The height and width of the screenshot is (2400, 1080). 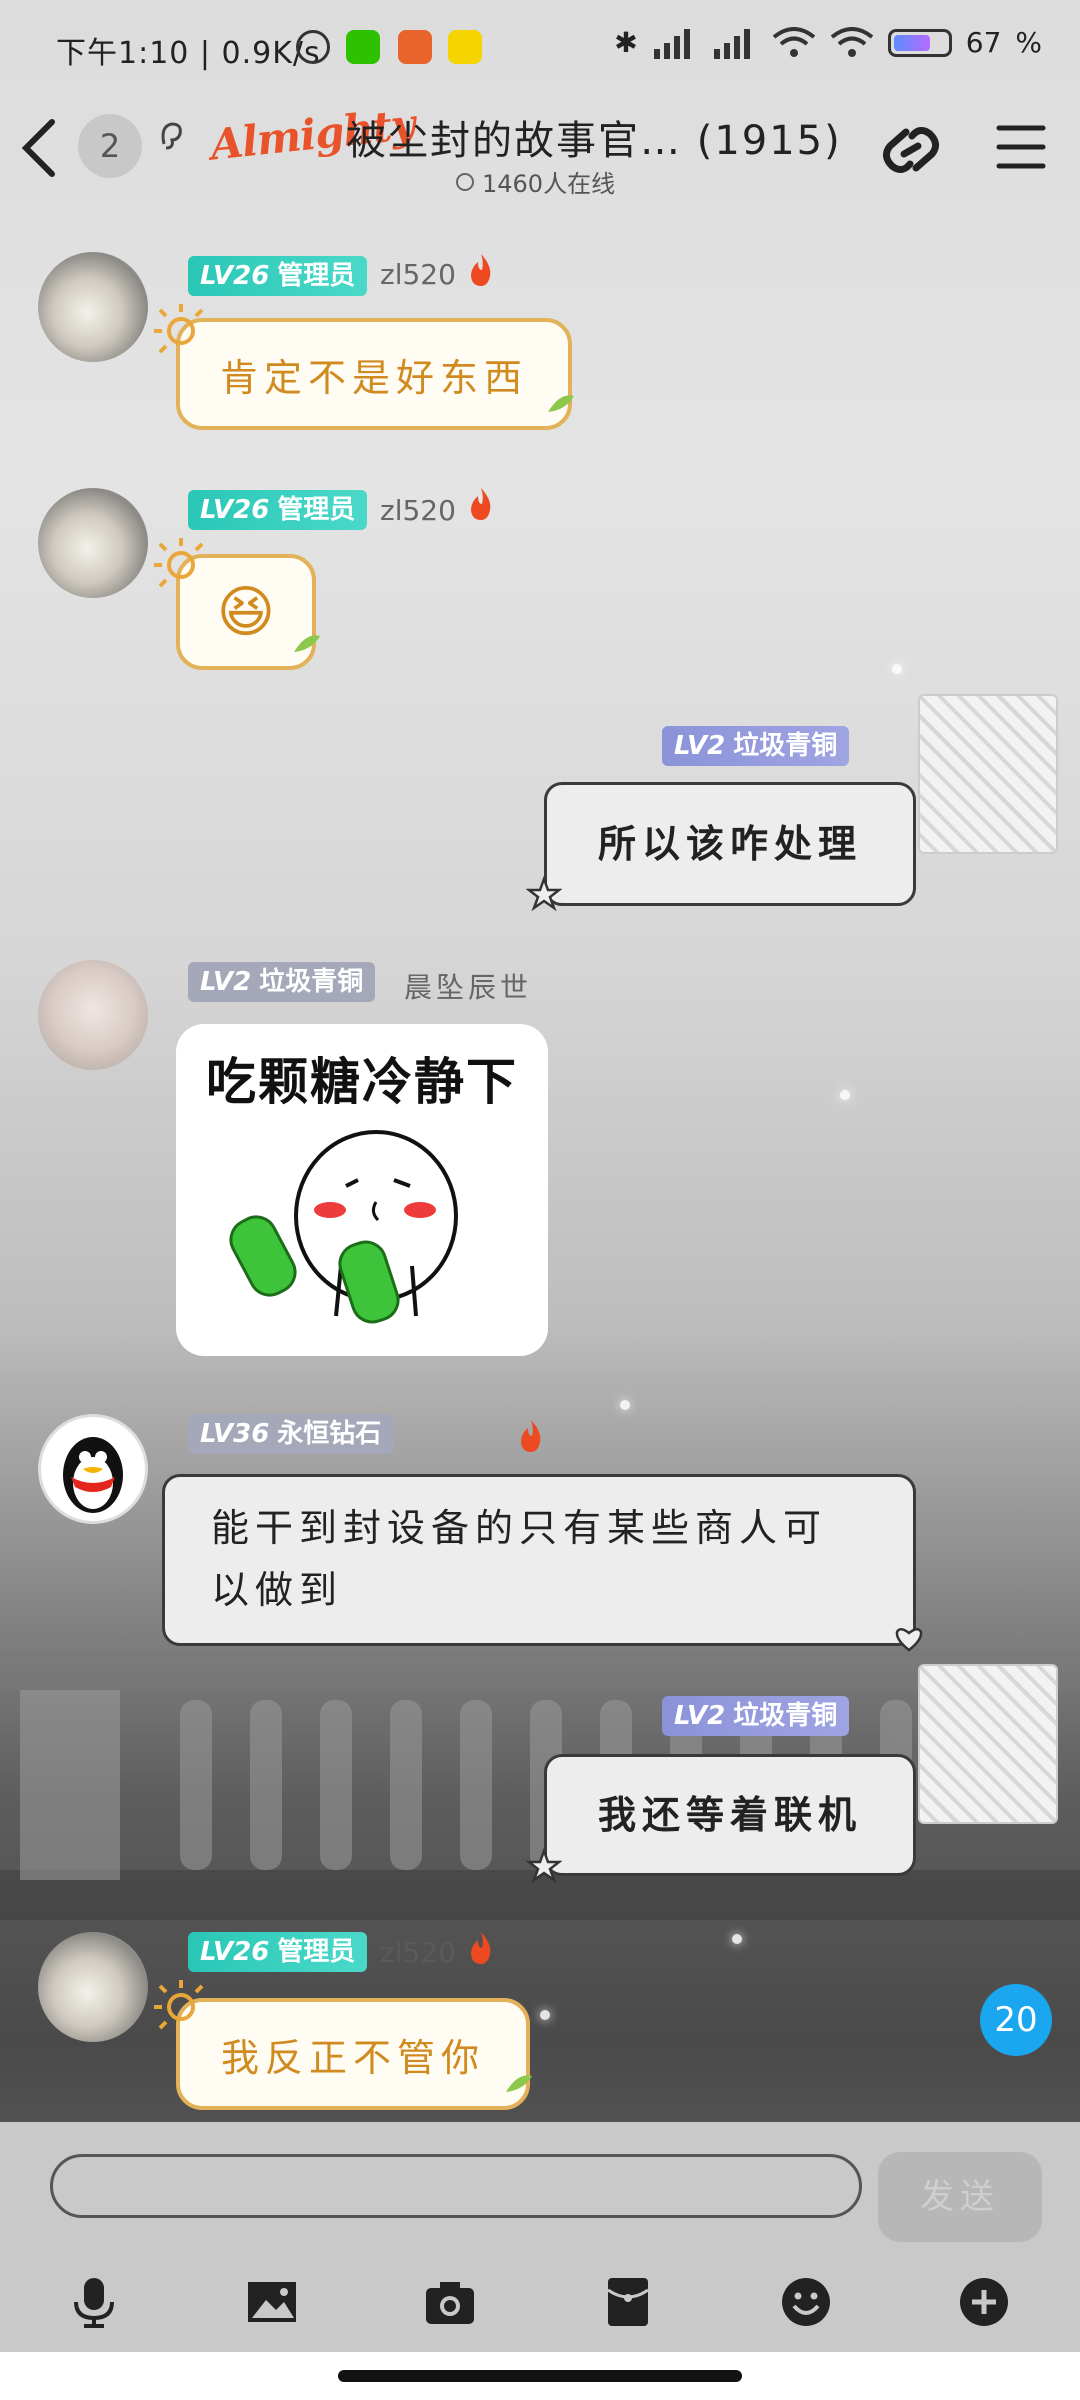 I want to click on image-icon, so click(x=272, y=2302).